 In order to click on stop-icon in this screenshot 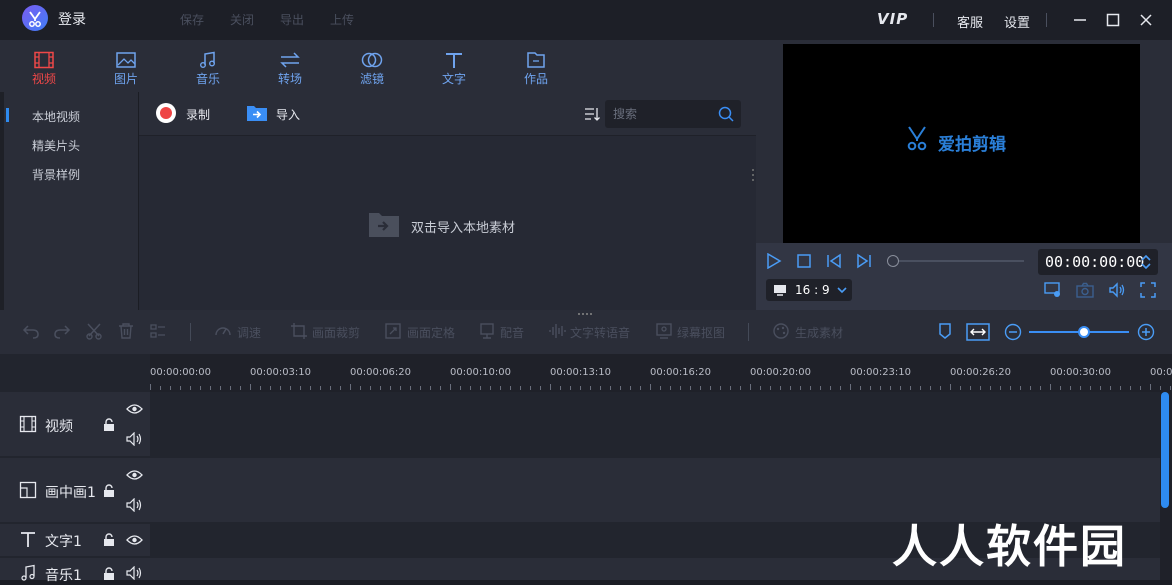, I will do `click(804, 261)`.